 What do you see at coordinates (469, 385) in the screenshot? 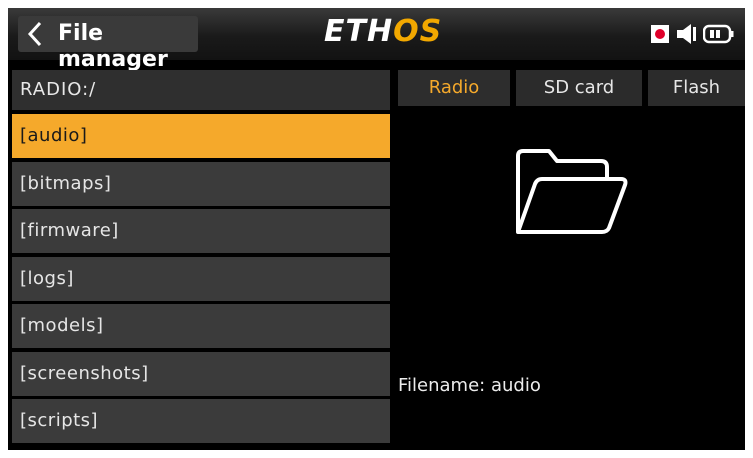
I see `filename-label: Filename: audio` at bounding box center [469, 385].